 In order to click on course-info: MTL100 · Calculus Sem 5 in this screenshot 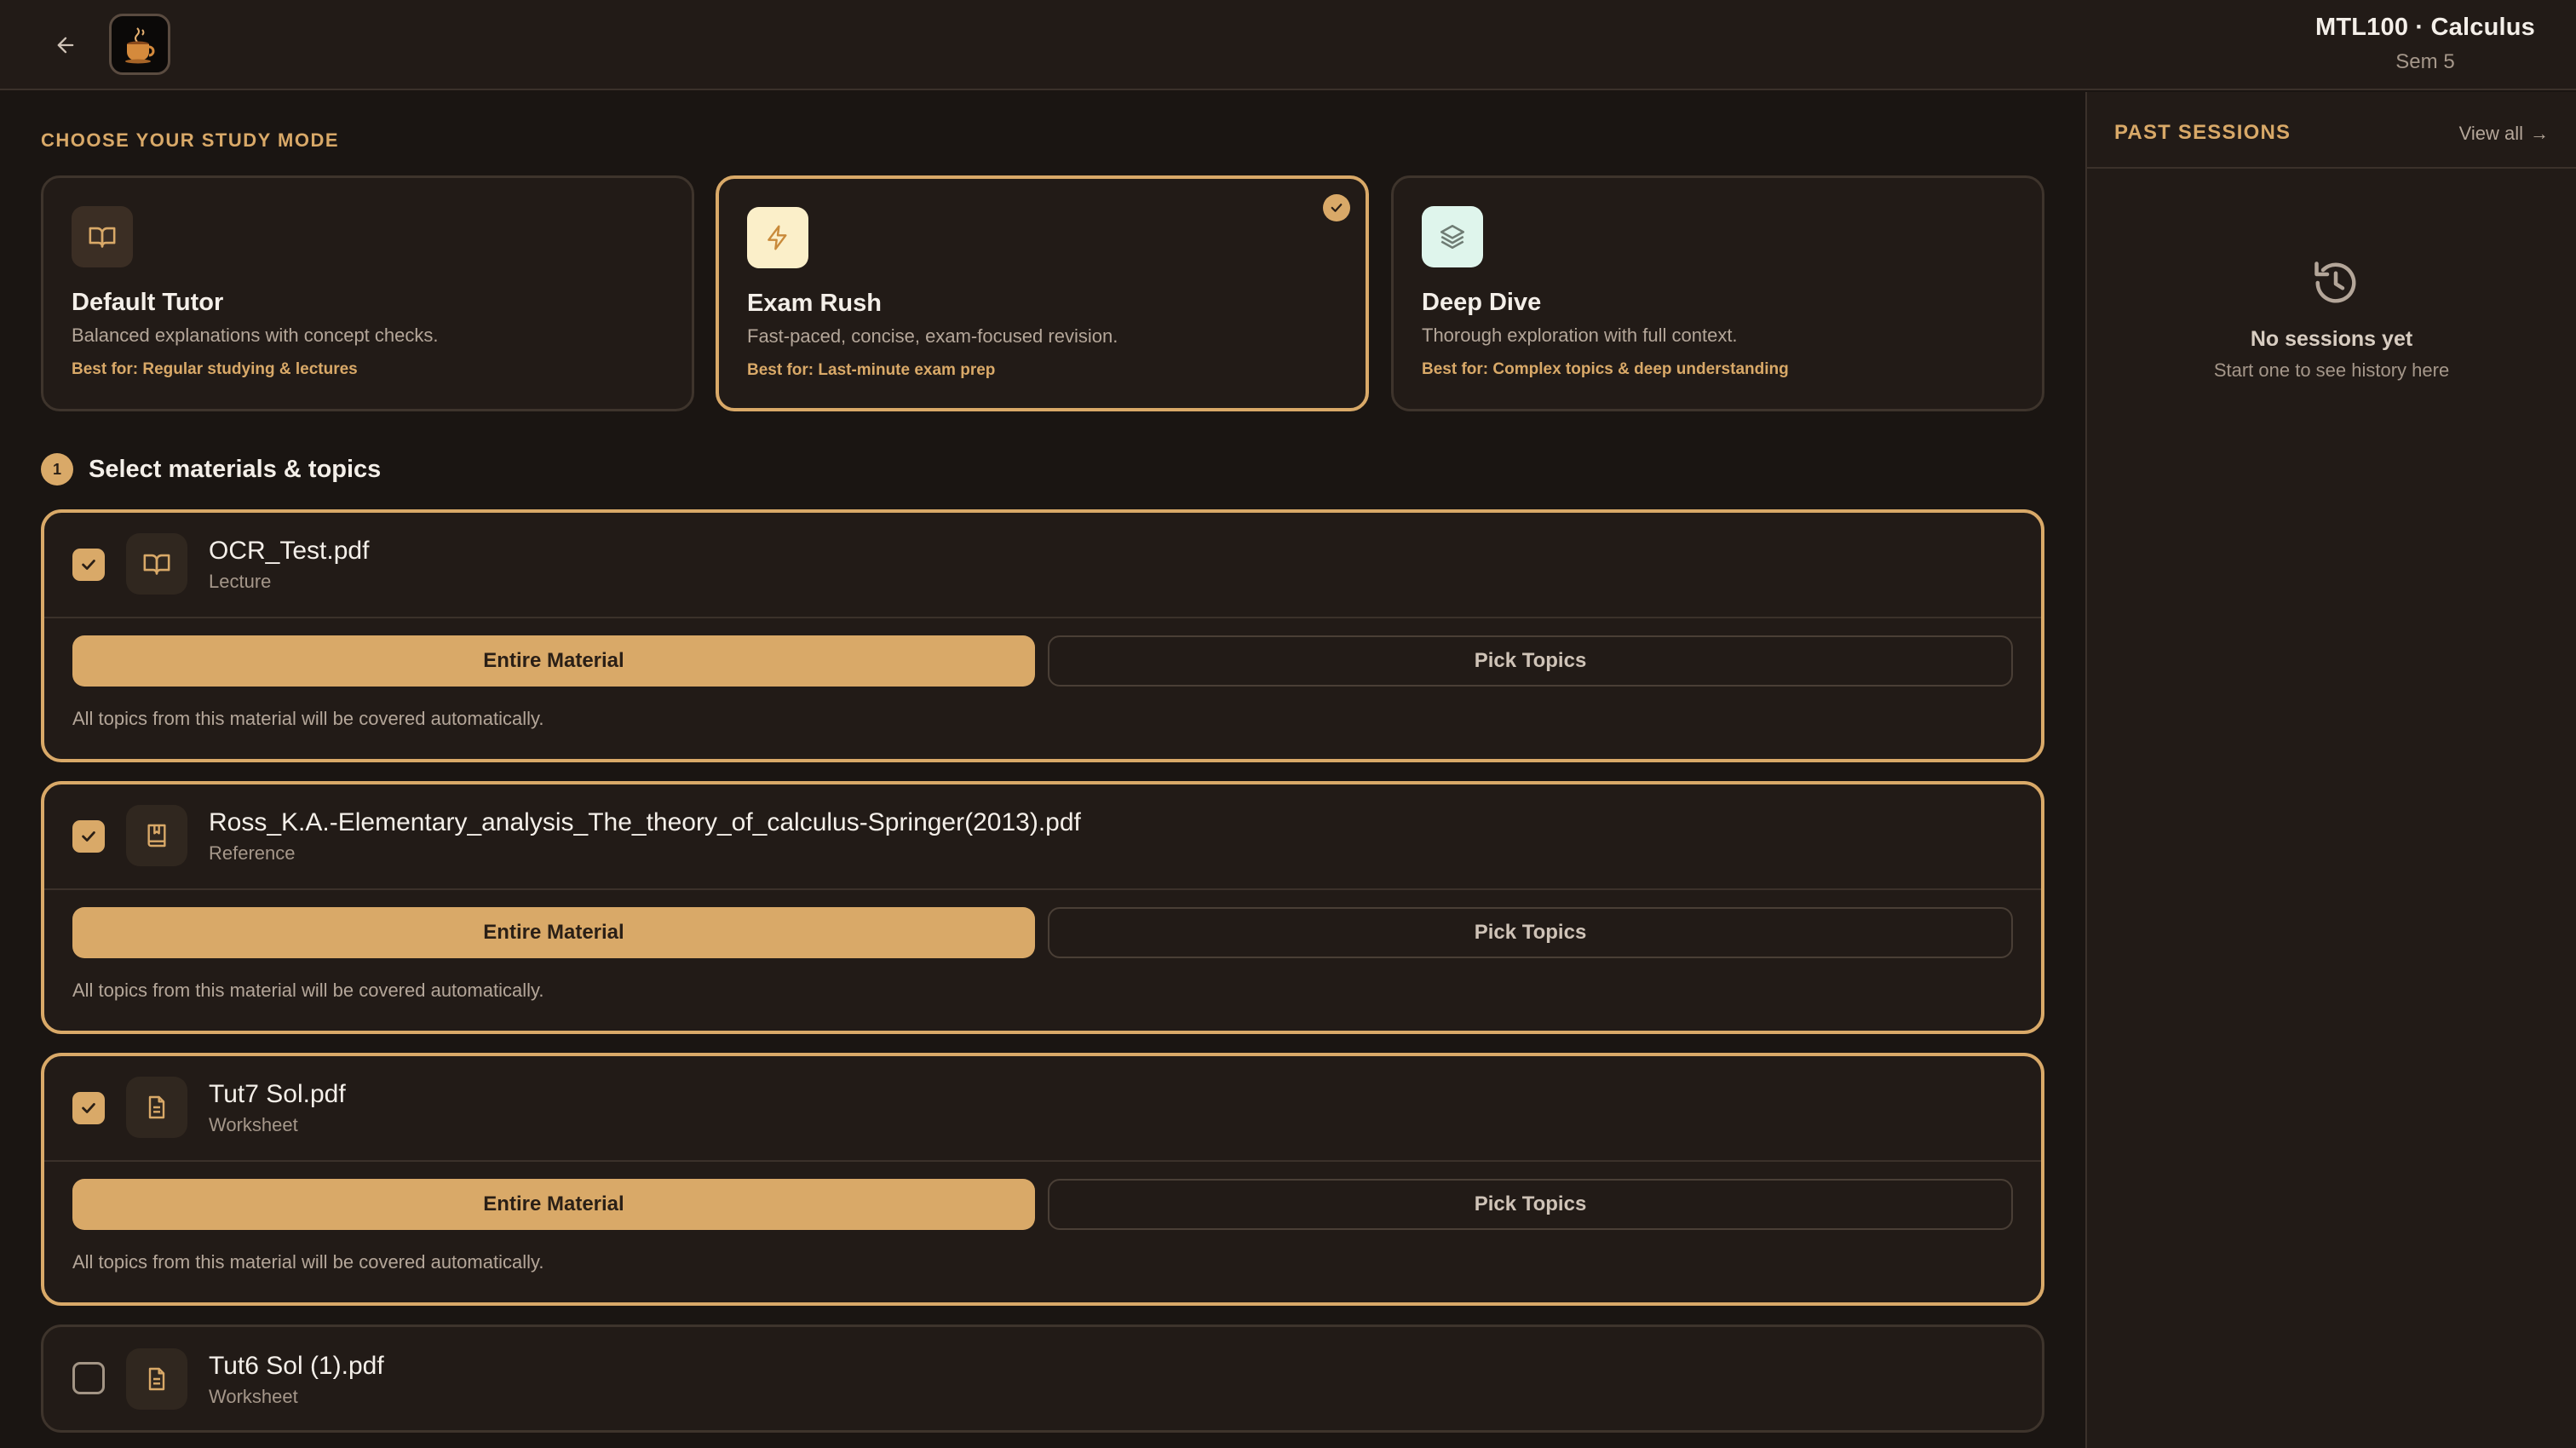, I will do `click(2425, 44)`.